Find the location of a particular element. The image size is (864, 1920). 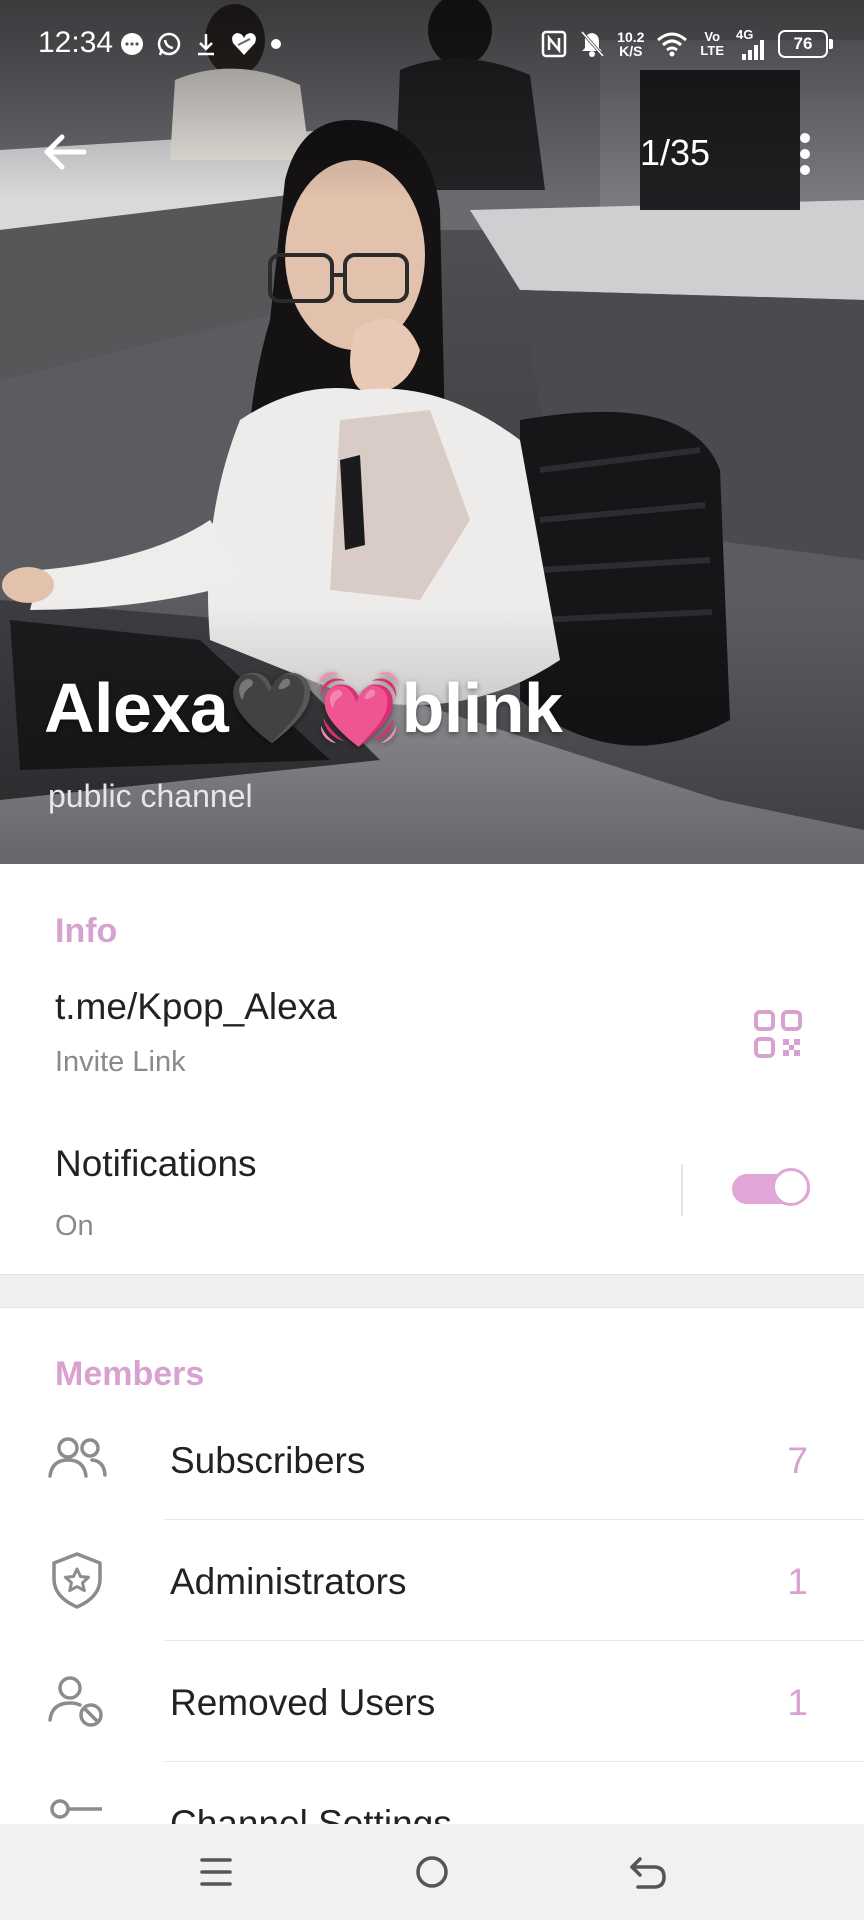

menu-icon is located at coordinates (216, 1872).